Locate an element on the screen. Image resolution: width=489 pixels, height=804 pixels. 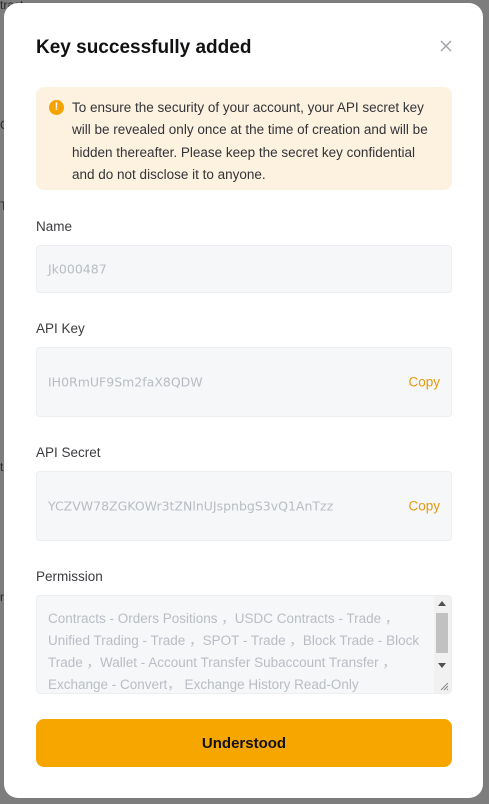
modal-title: Key successfully added is located at coordinates (144, 47).